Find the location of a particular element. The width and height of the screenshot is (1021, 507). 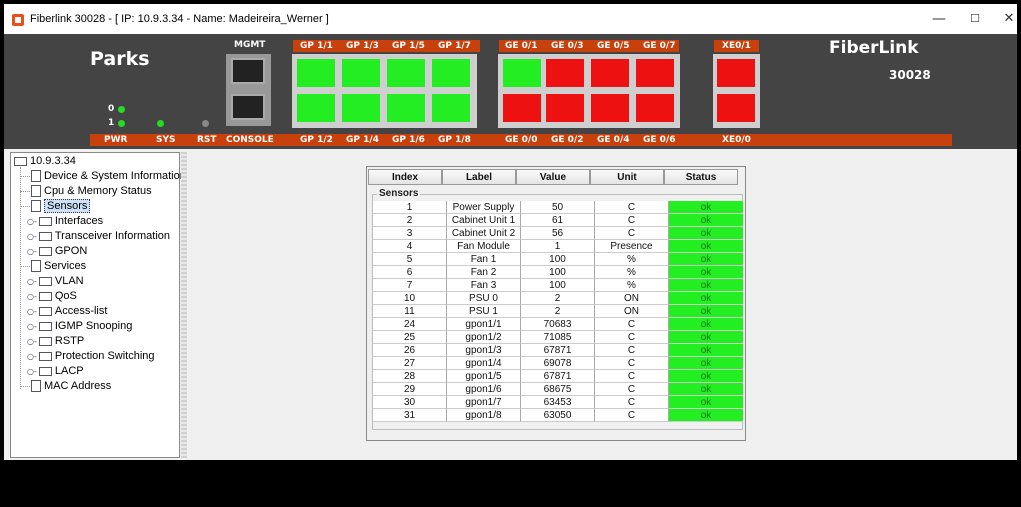

tree-item: ○- GPON is located at coordinates (57, 251).